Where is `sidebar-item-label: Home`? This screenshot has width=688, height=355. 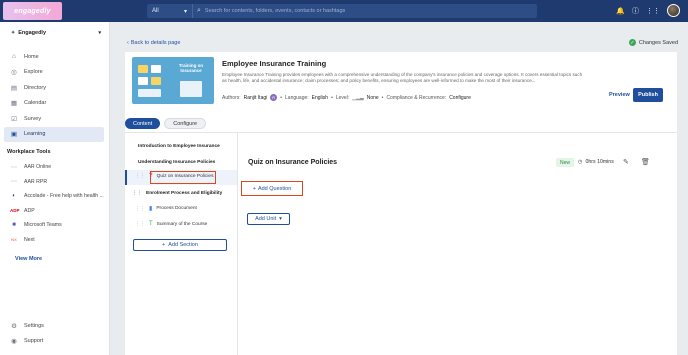 sidebar-item-label: Home is located at coordinates (31, 56).